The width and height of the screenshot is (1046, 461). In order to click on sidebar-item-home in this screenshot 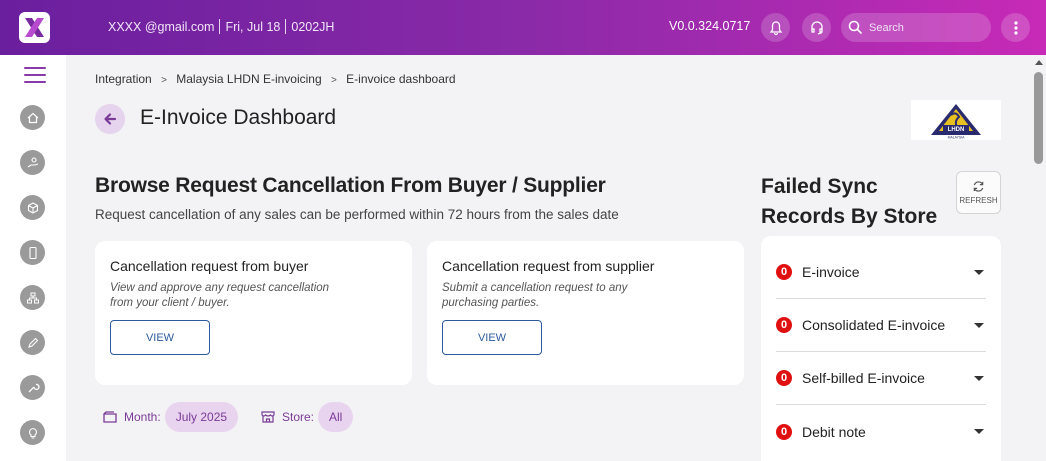, I will do `click(32, 117)`.